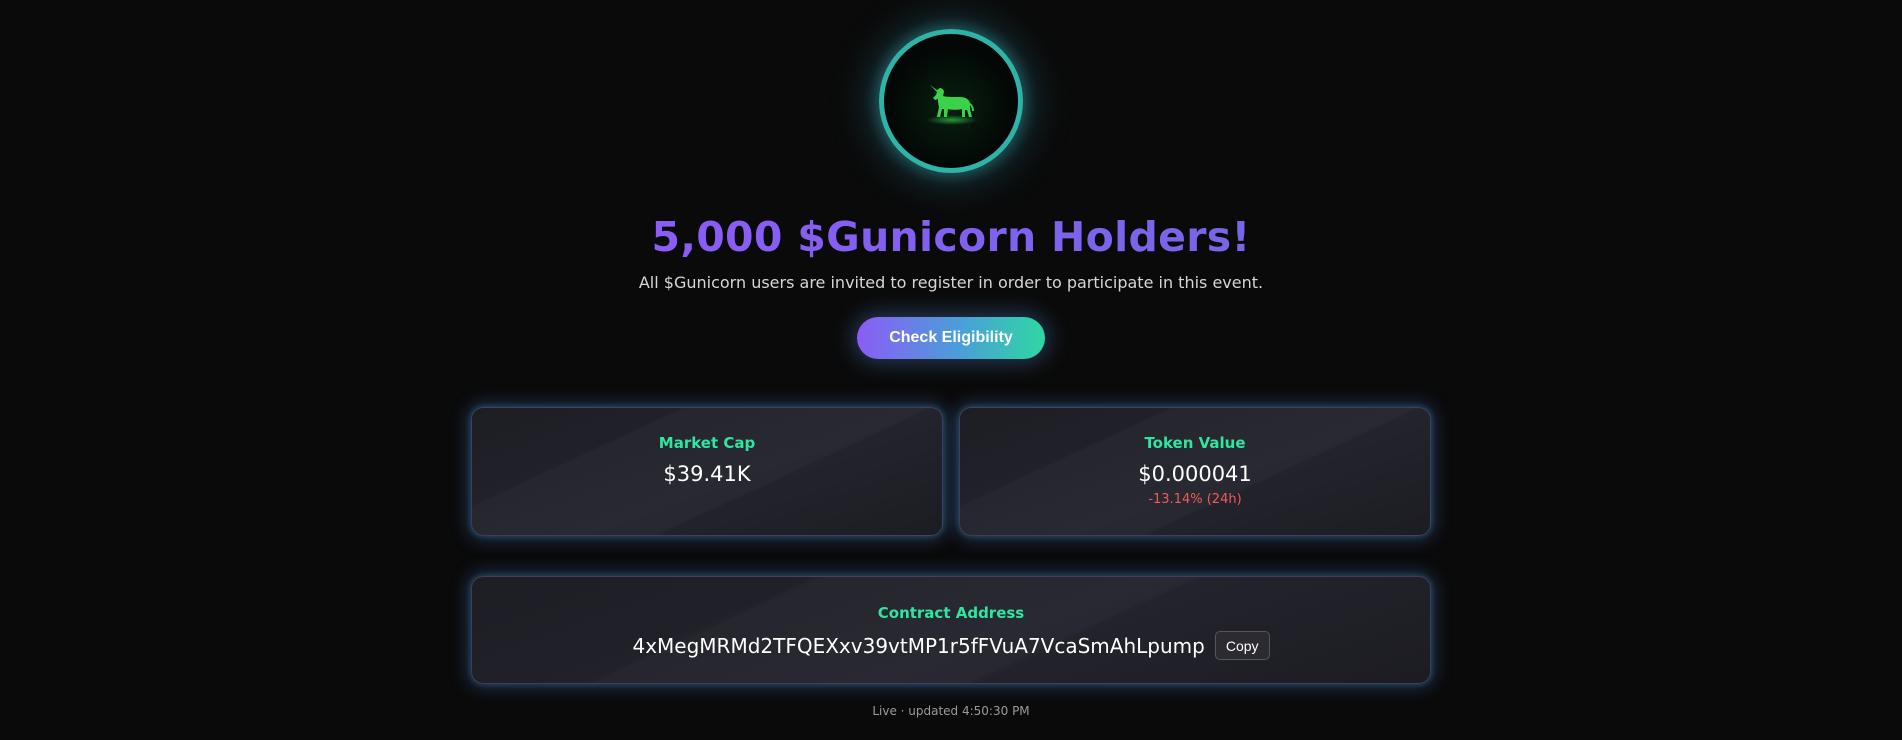 This screenshot has width=1902, height=740. I want to click on page-title: 5,000 $Gunicorn Holders!, so click(951, 237).